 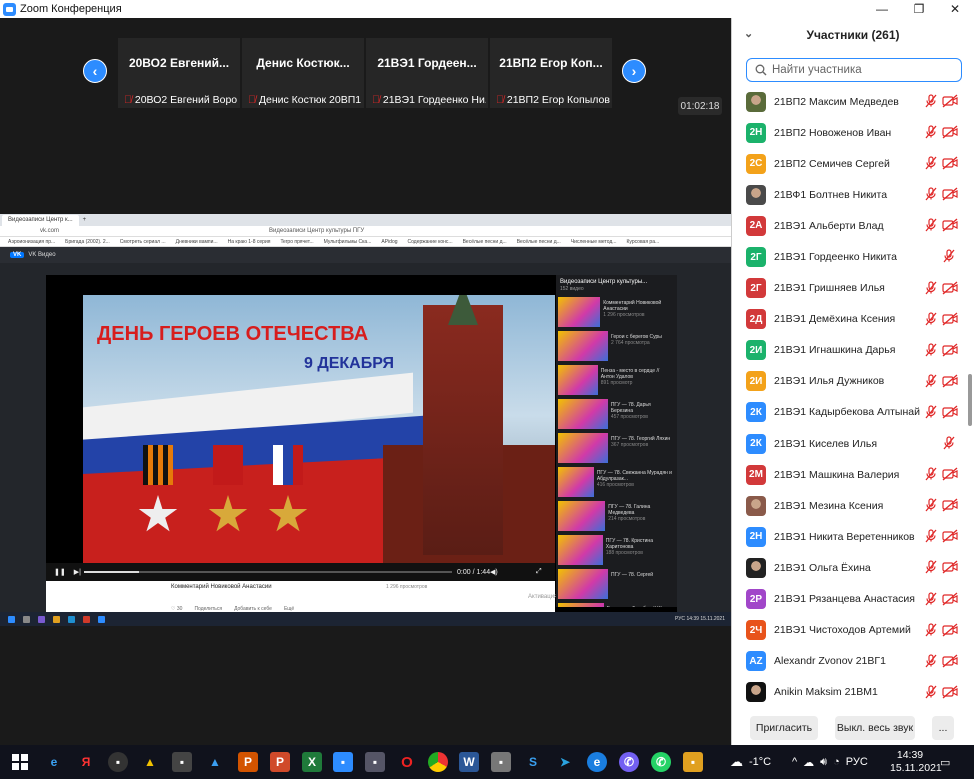 I want to click on opera-icon: O, so click(x=407, y=762).